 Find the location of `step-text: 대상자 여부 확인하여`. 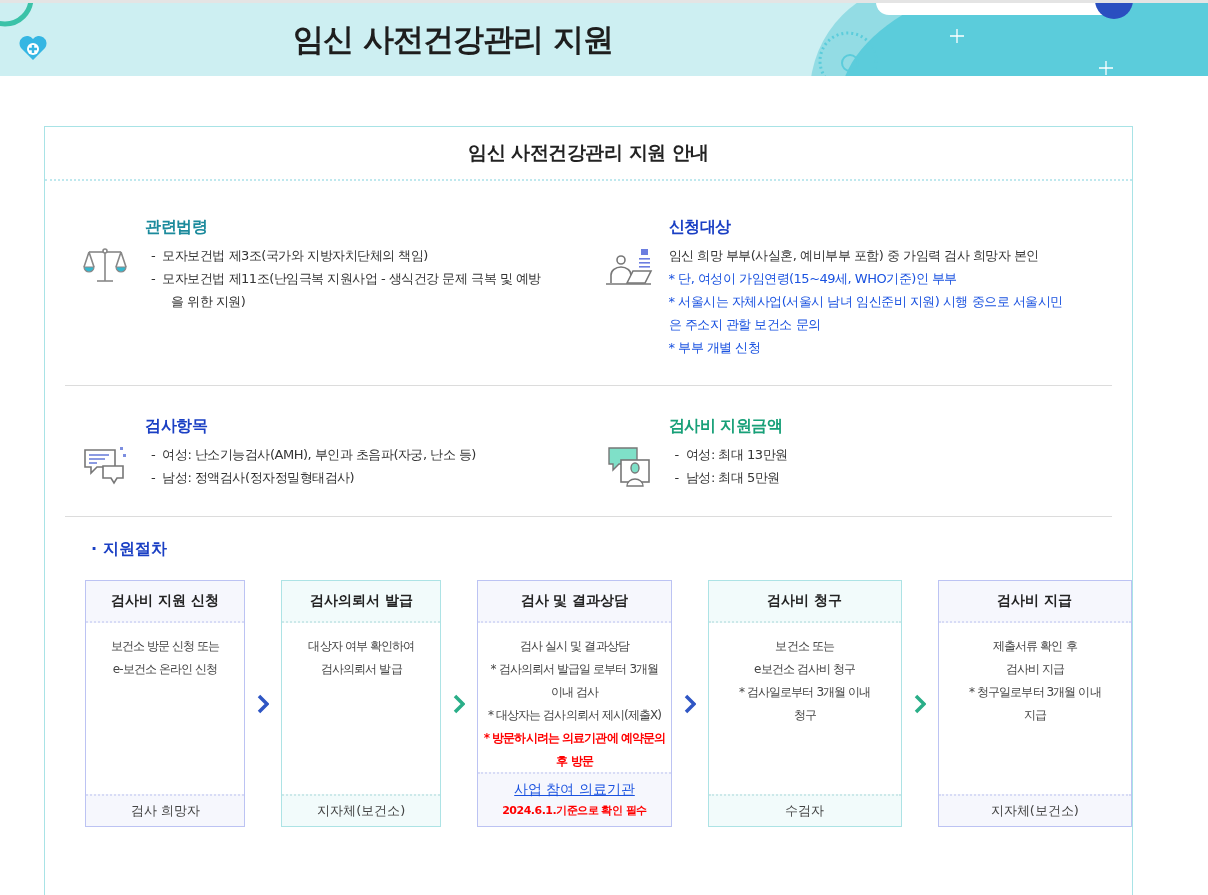

step-text: 대상자 여부 확인하여 is located at coordinates (361, 646).